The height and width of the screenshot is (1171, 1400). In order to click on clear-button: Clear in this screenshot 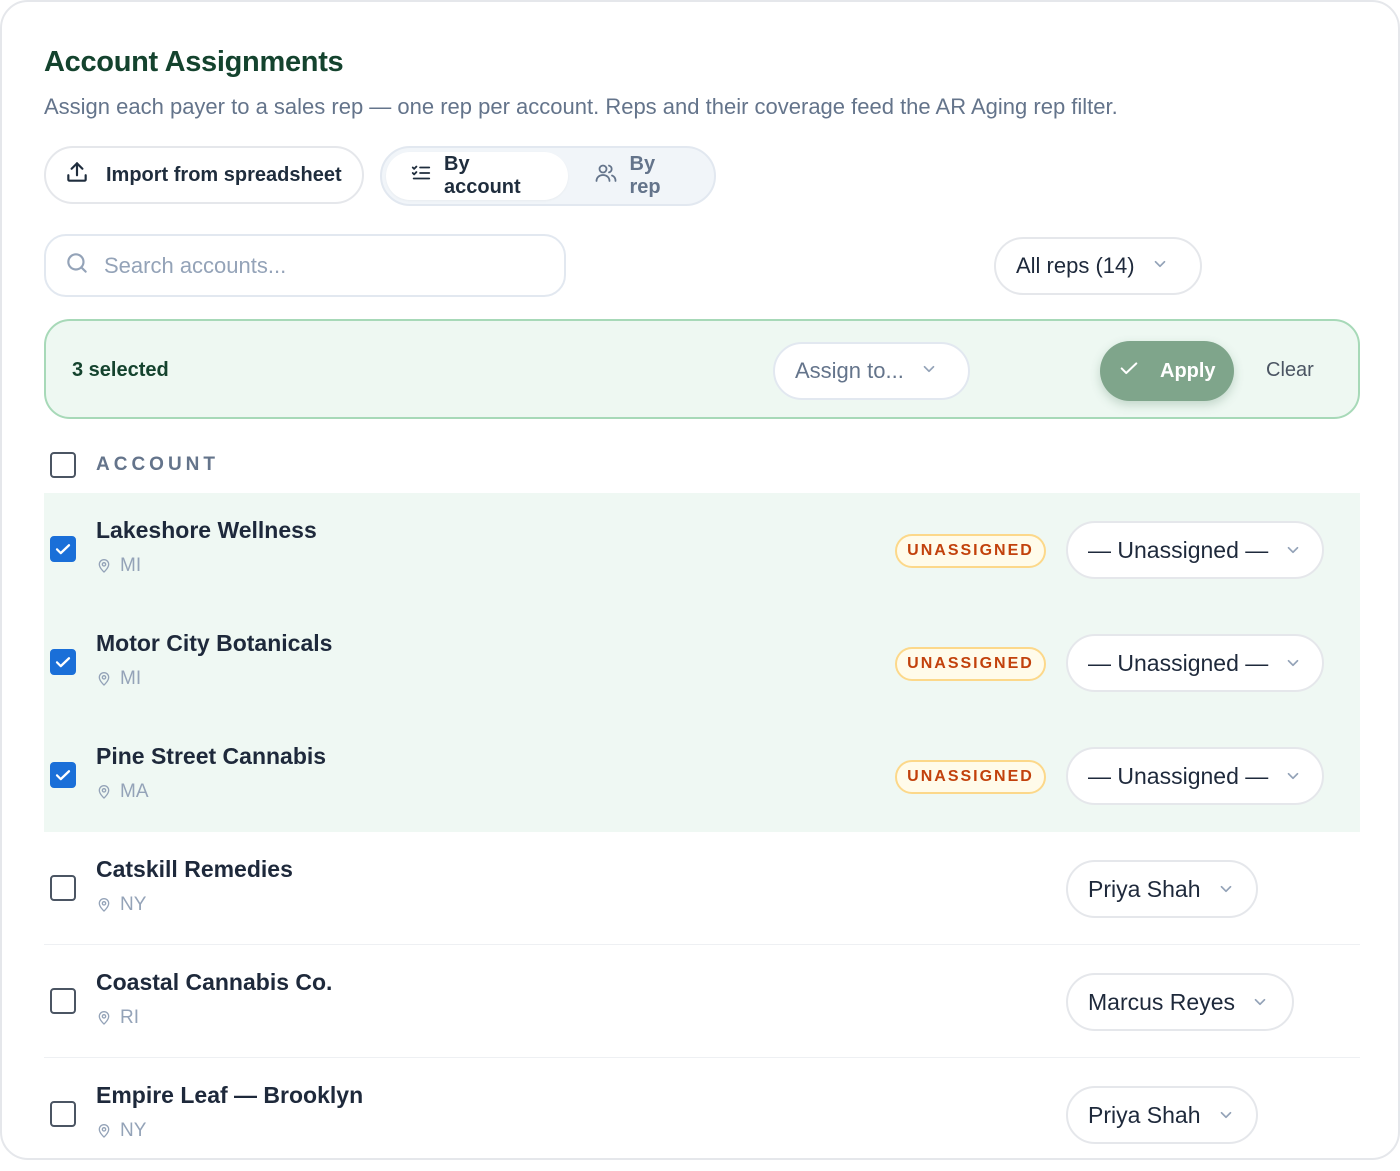, I will do `click(1290, 370)`.